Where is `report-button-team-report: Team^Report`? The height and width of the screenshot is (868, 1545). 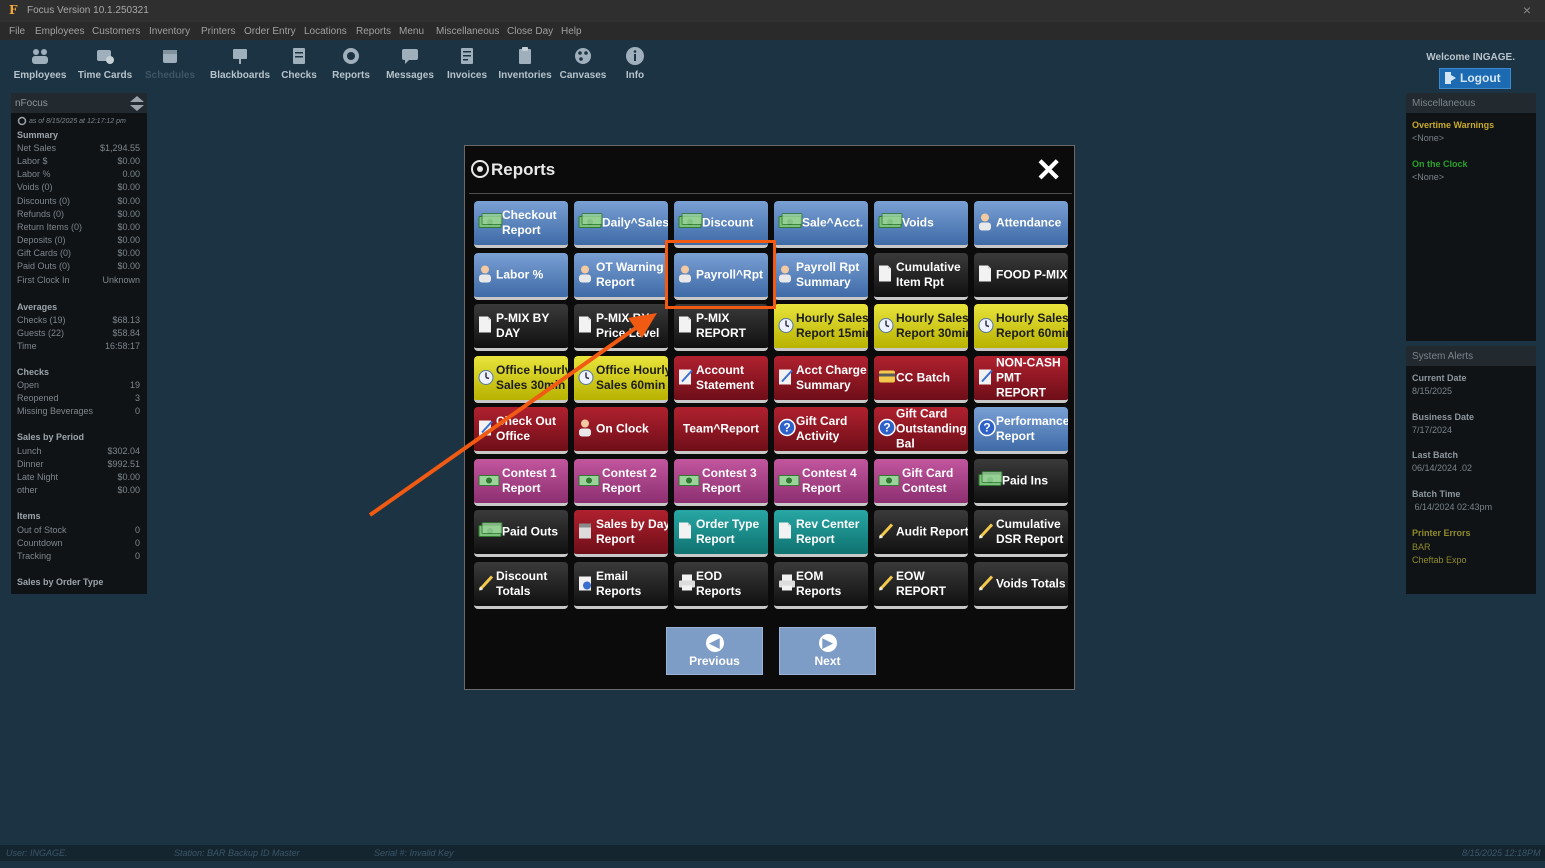
report-button-team-report: Team^Report is located at coordinates (721, 430).